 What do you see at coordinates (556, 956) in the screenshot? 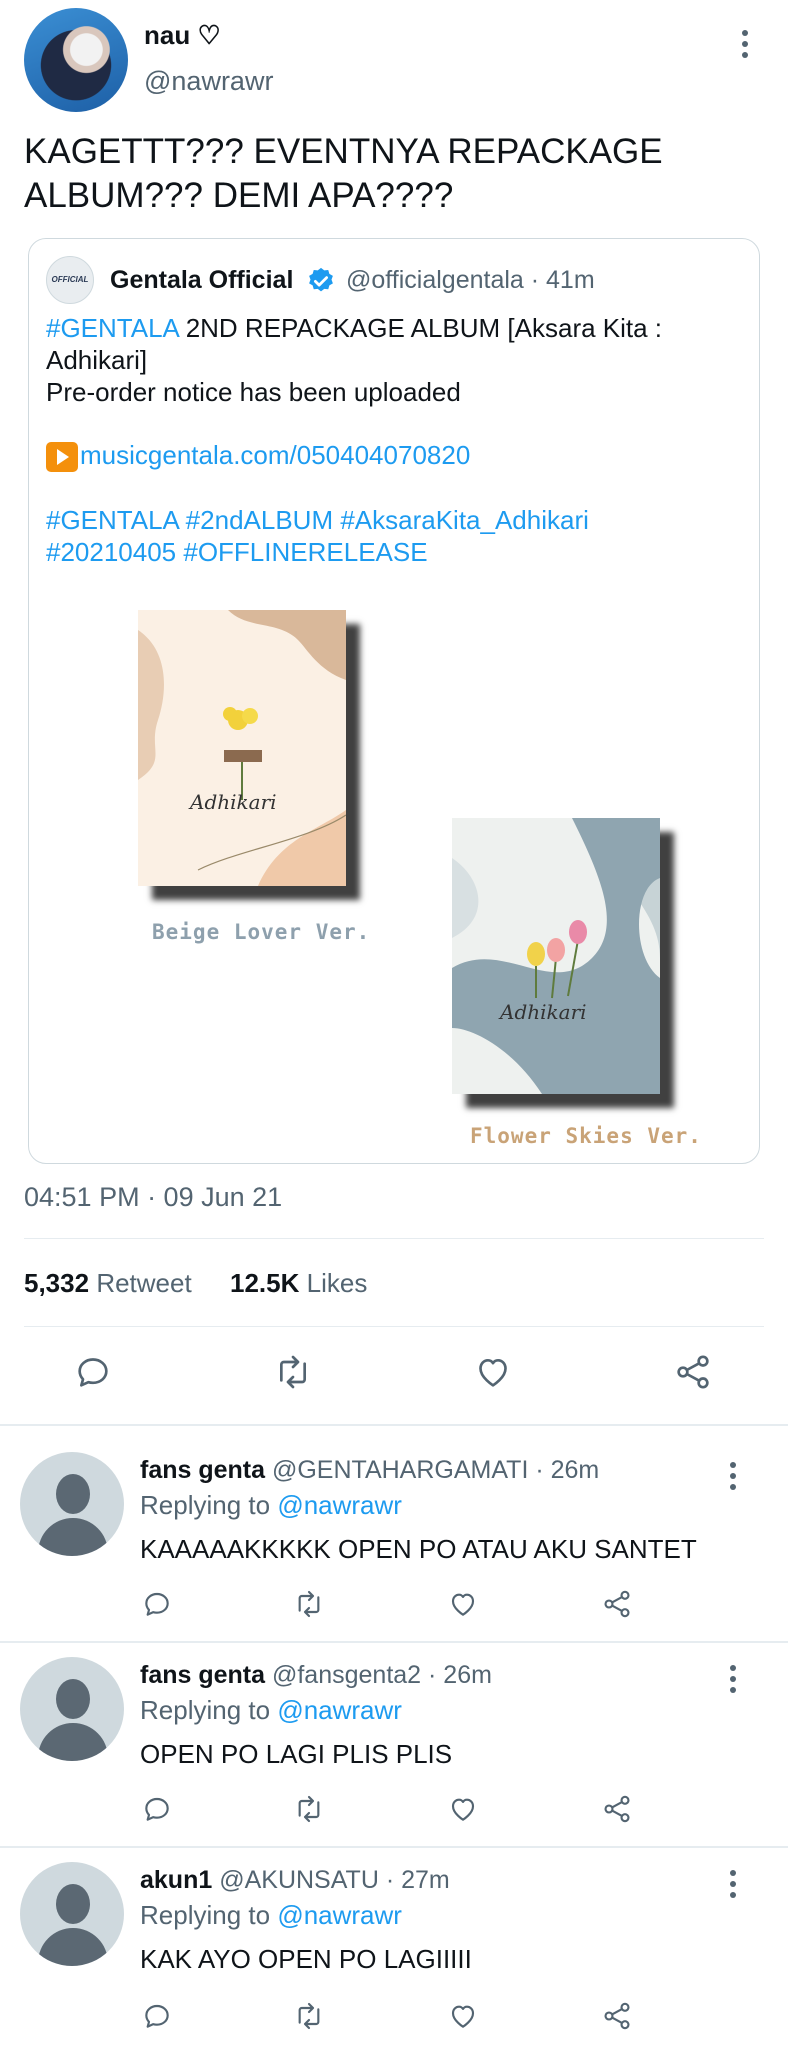
I see `album-cover-flower: Adhikari` at bounding box center [556, 956].